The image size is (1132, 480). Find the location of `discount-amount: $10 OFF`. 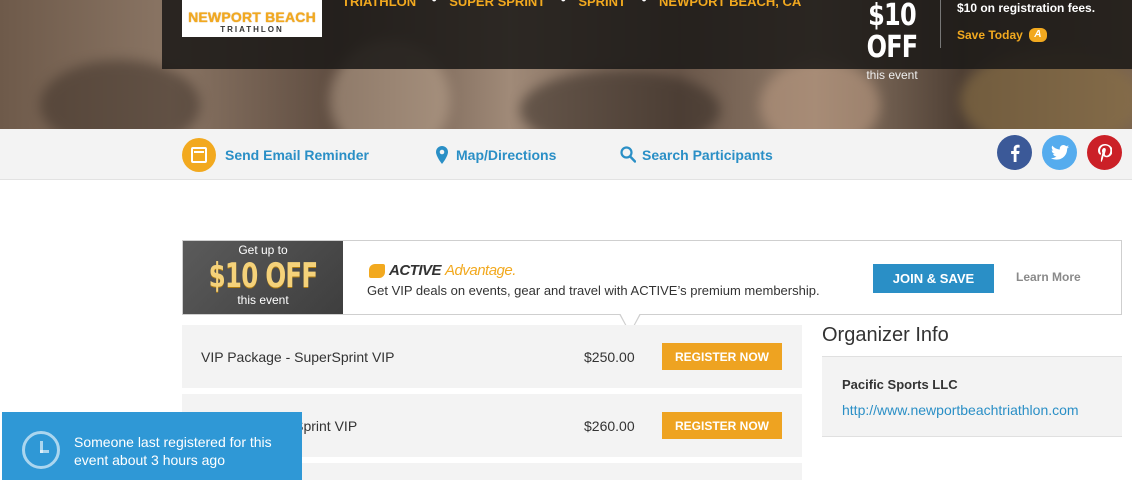

discount-amount: $10 OFF is located at coordinates (263, 276).